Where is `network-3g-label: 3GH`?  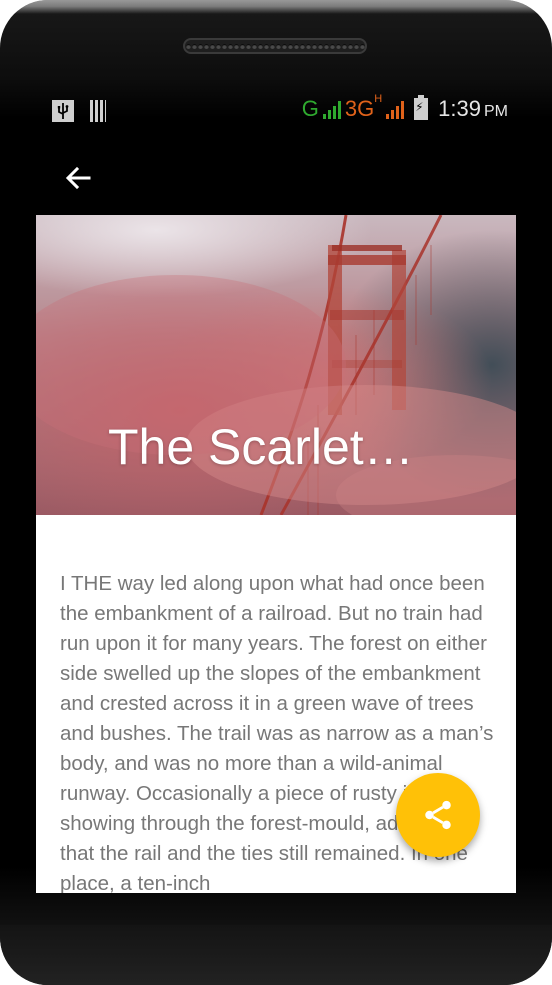
network-3g-label: 3GH is located at coordinates (363, 106).